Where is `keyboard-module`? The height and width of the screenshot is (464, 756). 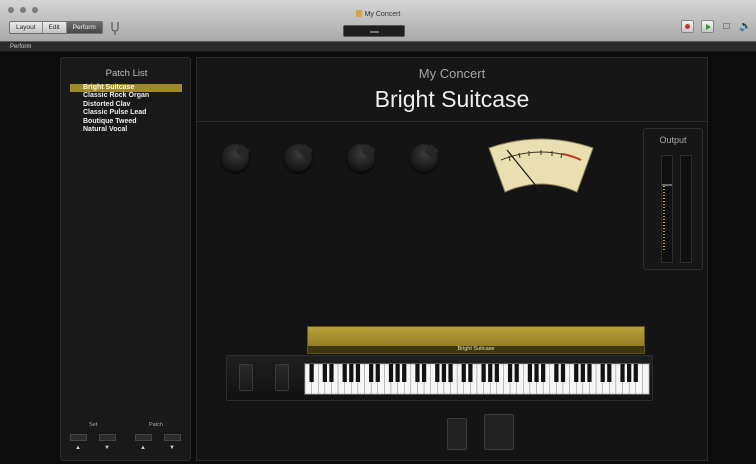 keyboard-module is located at coordinates (439, 378).